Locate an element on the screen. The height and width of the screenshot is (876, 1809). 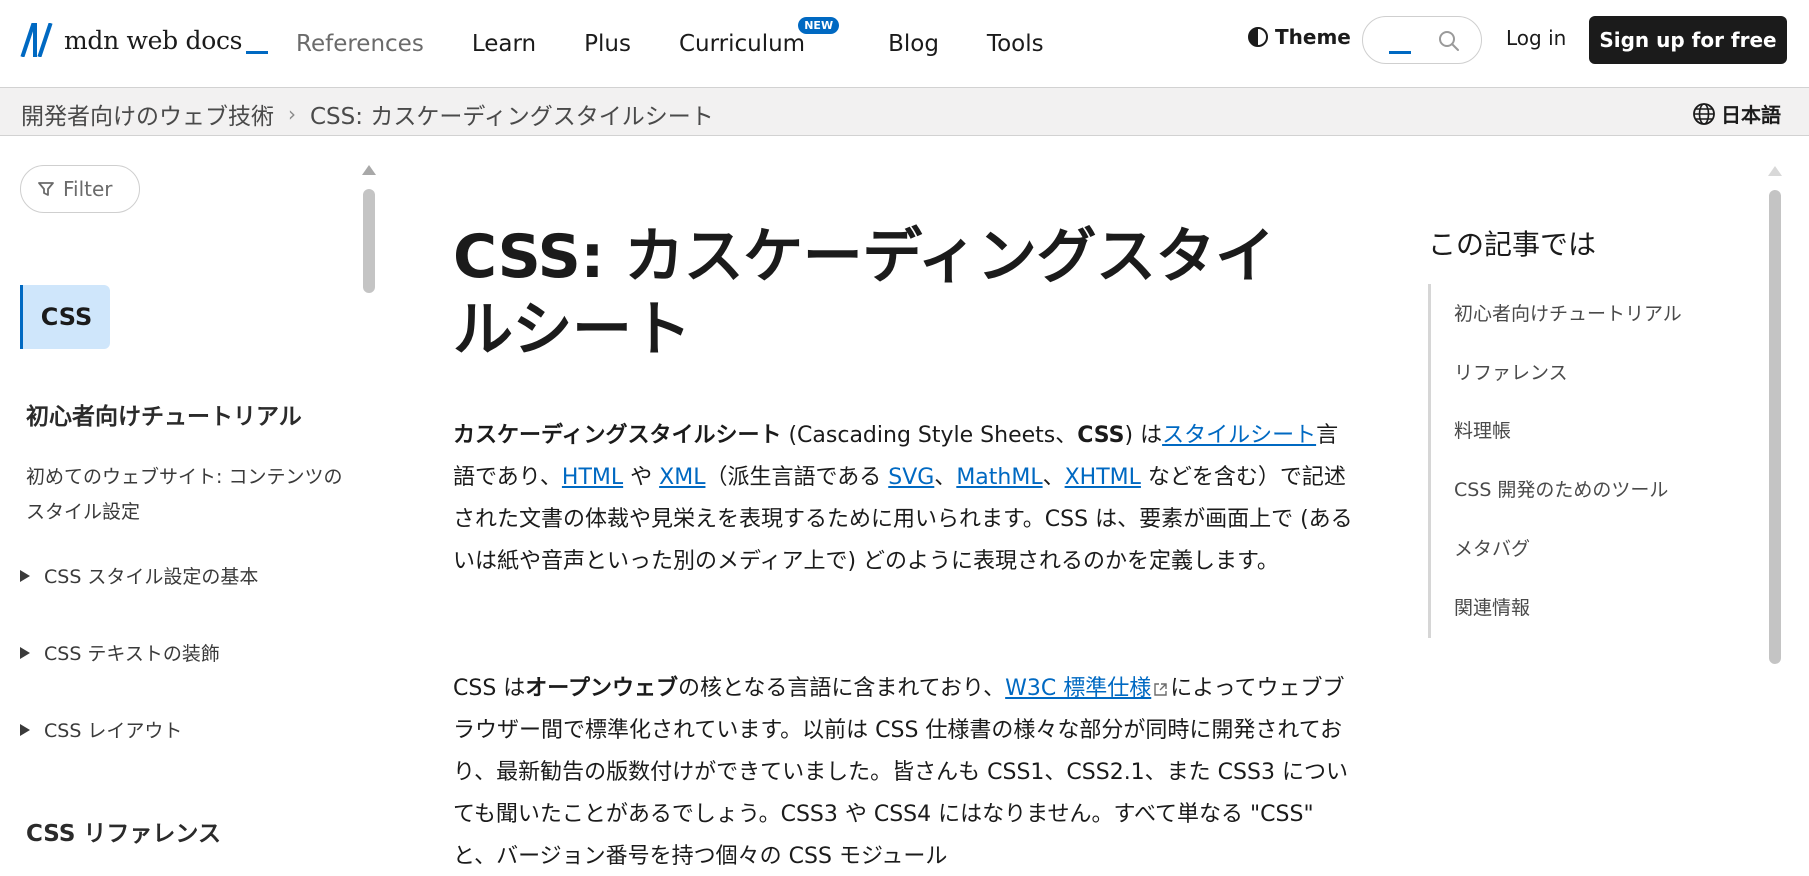
nav-learn: Learn is located at coordinates (504, 44).